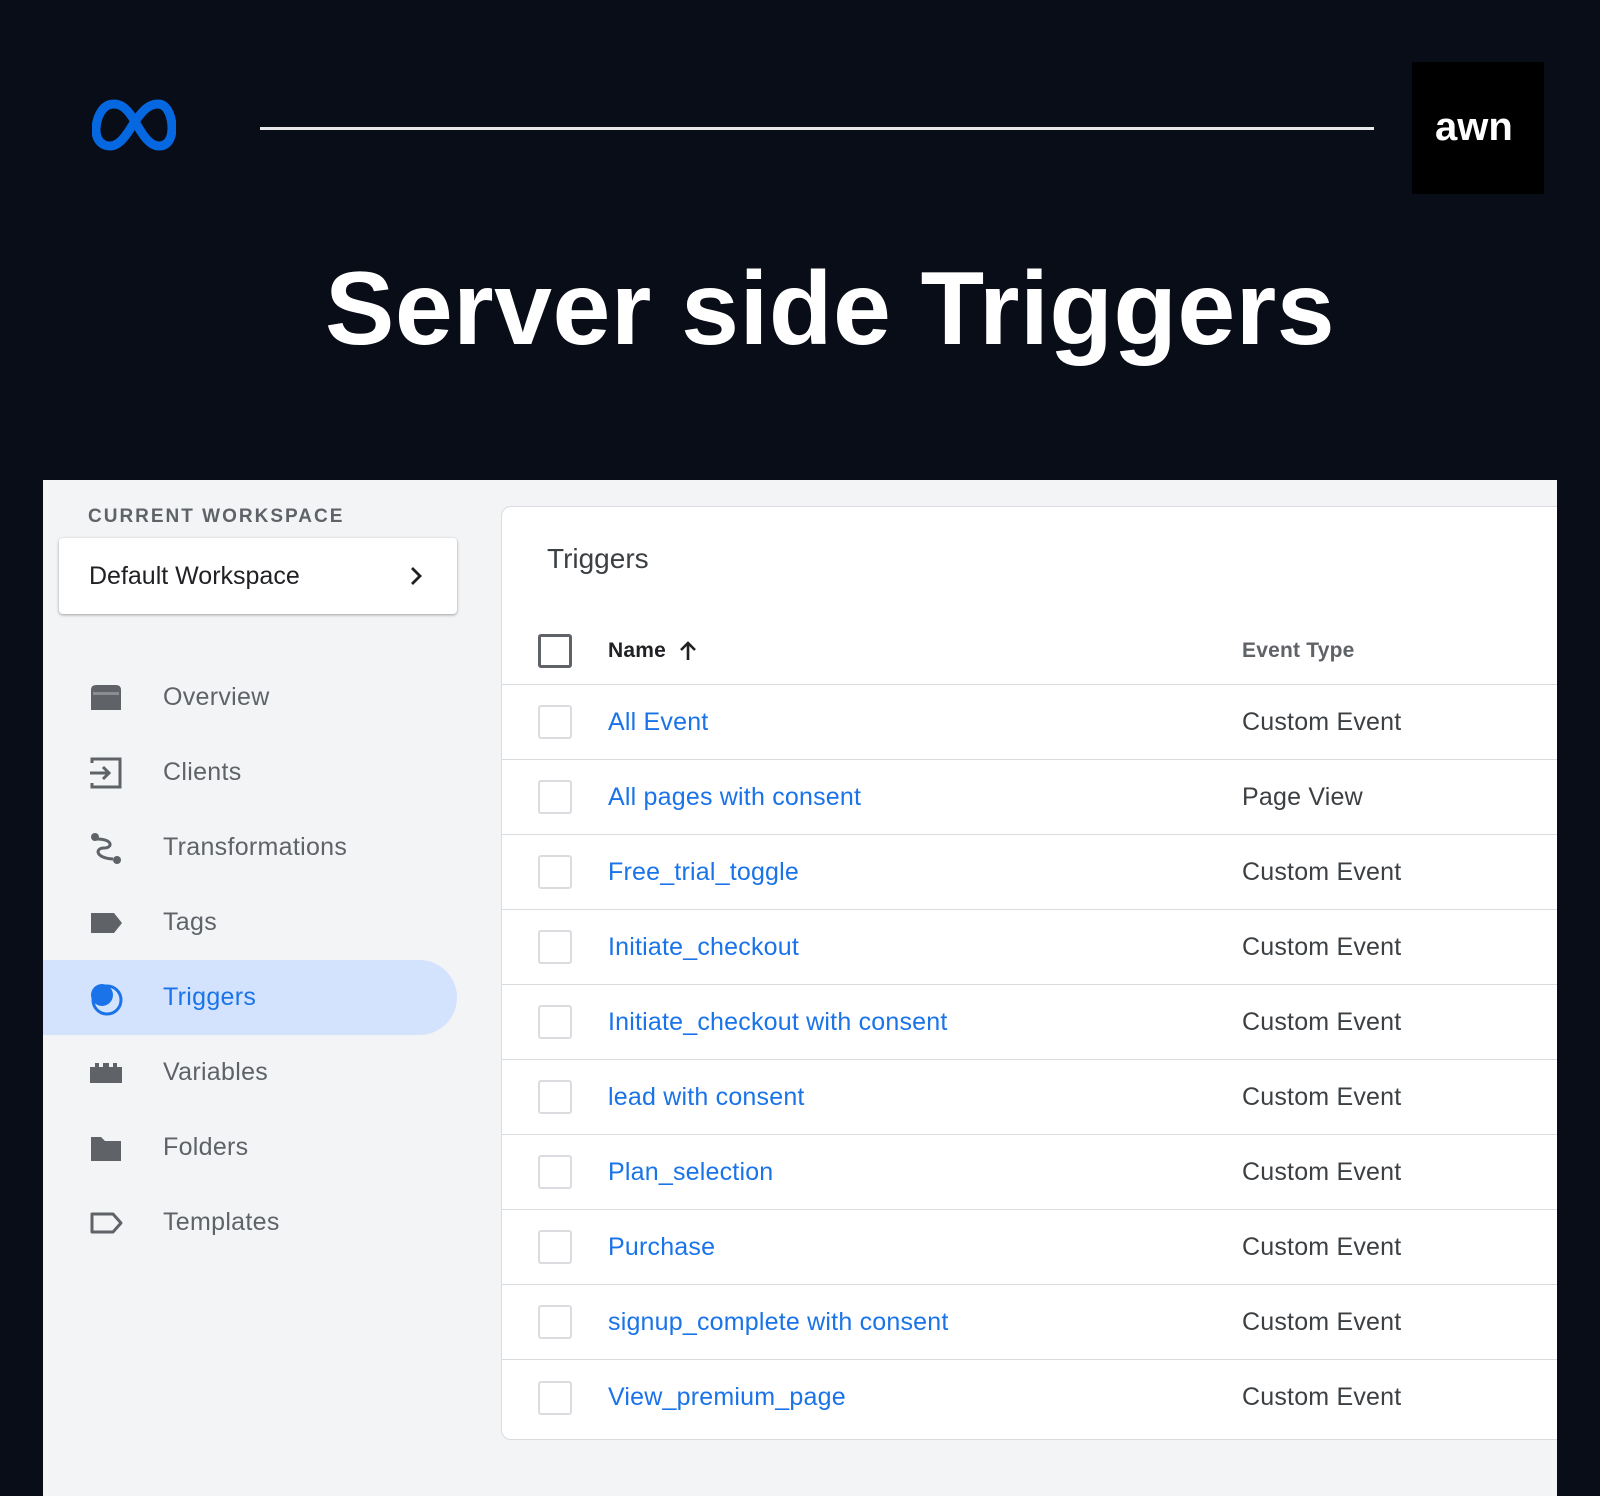  What do you see at coordinates (1302, 796) in the screenshot?
I see `trigger-event-type: Page View` at bounding box center [1302, 796].